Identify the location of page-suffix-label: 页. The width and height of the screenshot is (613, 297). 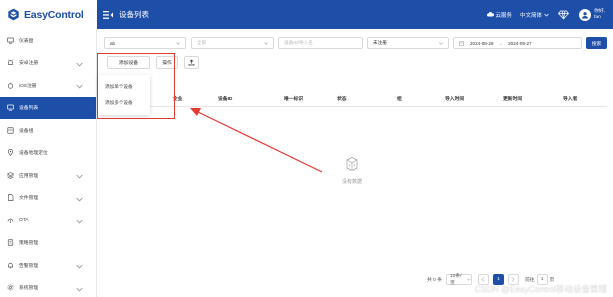
(552, 280).